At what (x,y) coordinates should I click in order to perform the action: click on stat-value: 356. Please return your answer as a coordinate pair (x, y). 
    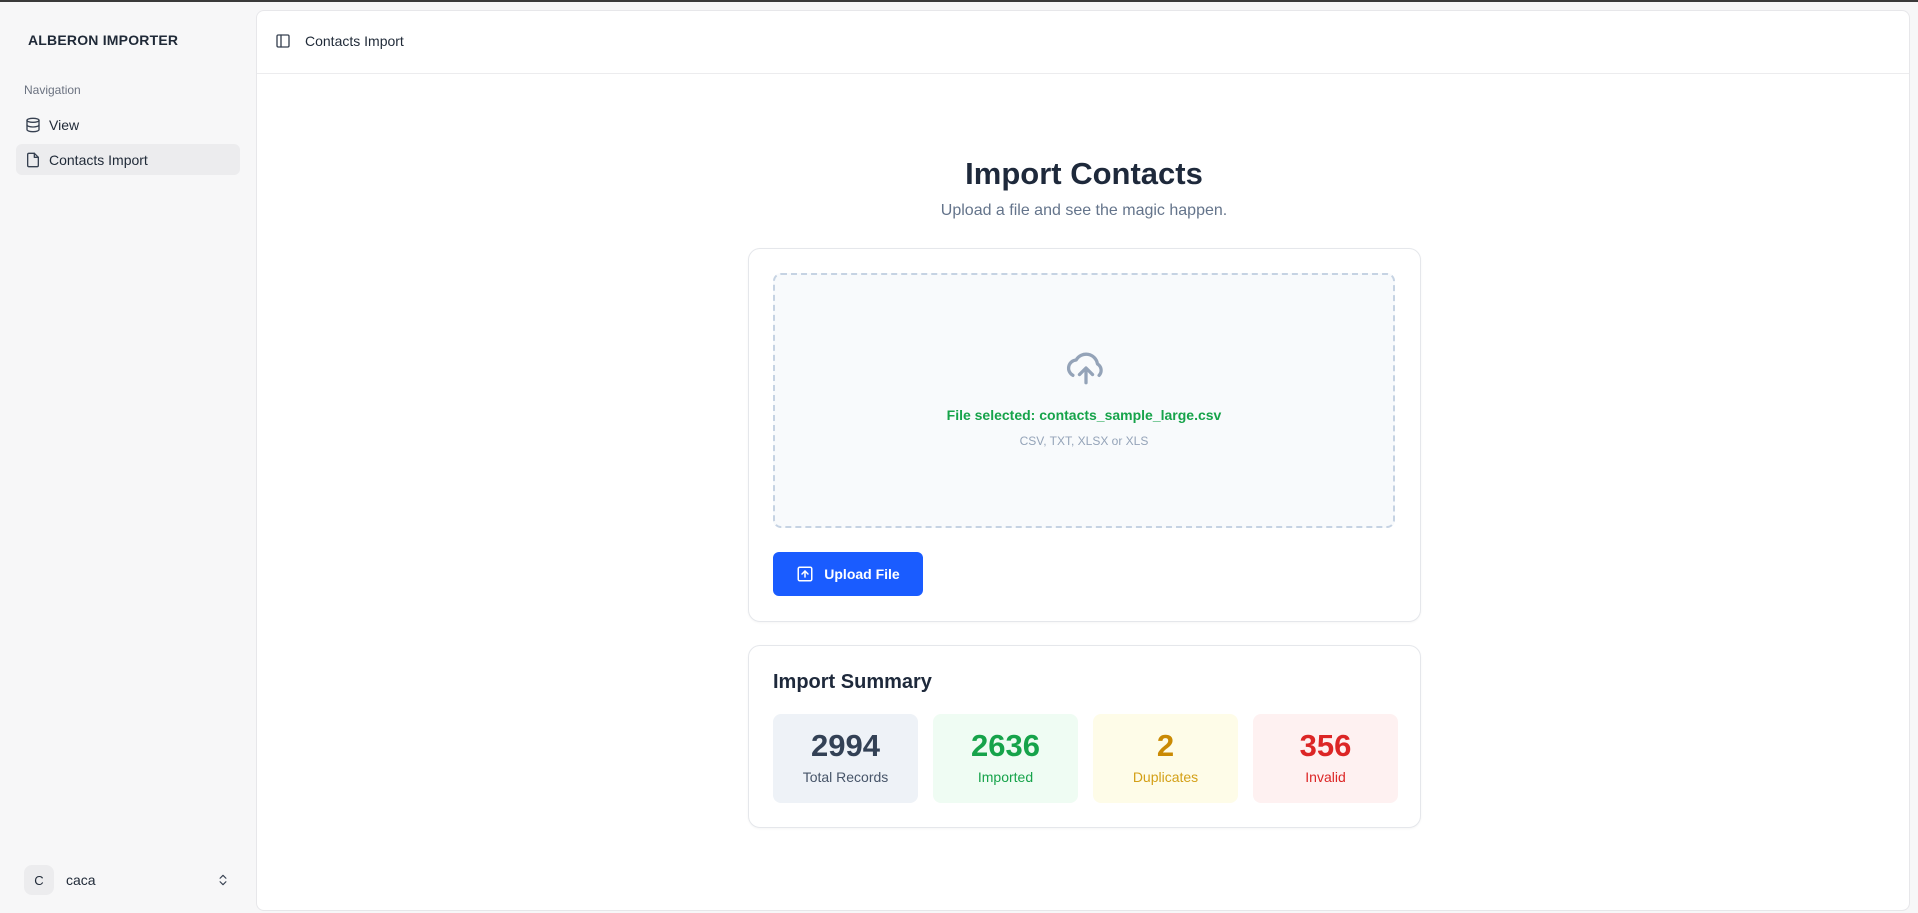
    Looking at the image, I should click on (1325, 745).